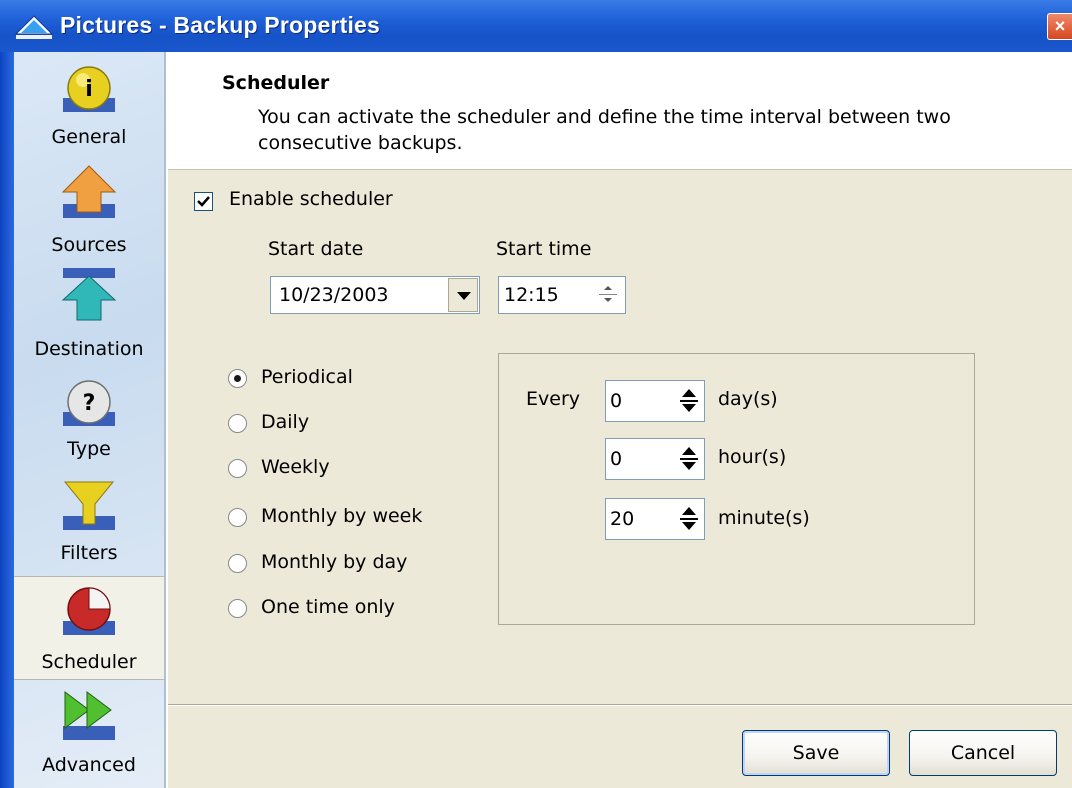  What do you see at coordinates (544, 249) in the screenshot?
I see `start-time-label: Start time` at bounding box center [544, 249].